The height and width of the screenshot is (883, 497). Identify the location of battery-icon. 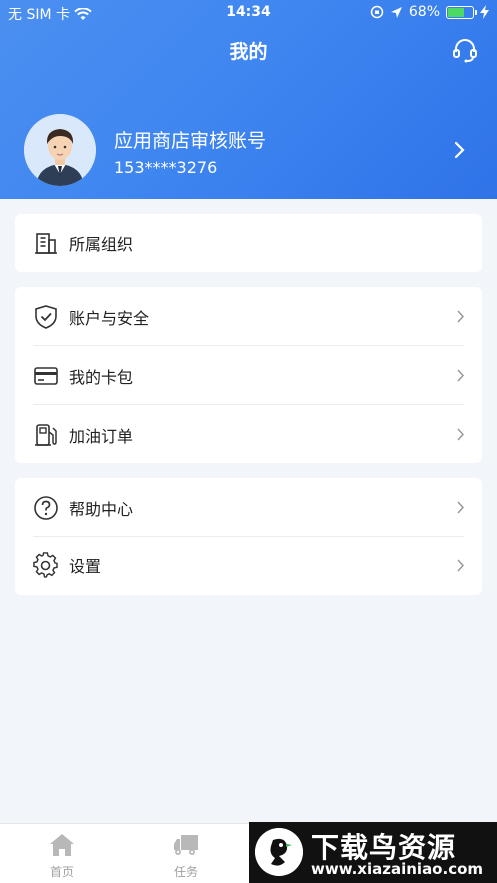
(461, 12).